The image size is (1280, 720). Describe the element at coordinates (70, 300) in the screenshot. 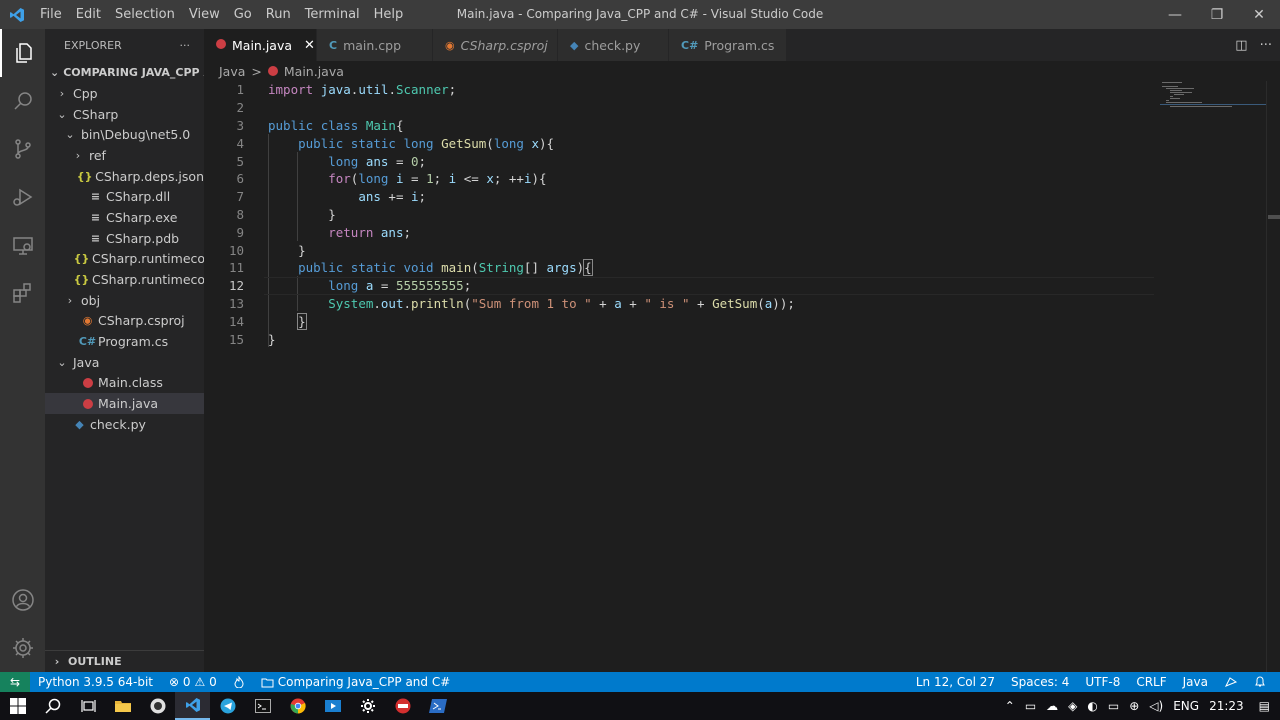

I see `chevron-right-icon: ›` at that location.